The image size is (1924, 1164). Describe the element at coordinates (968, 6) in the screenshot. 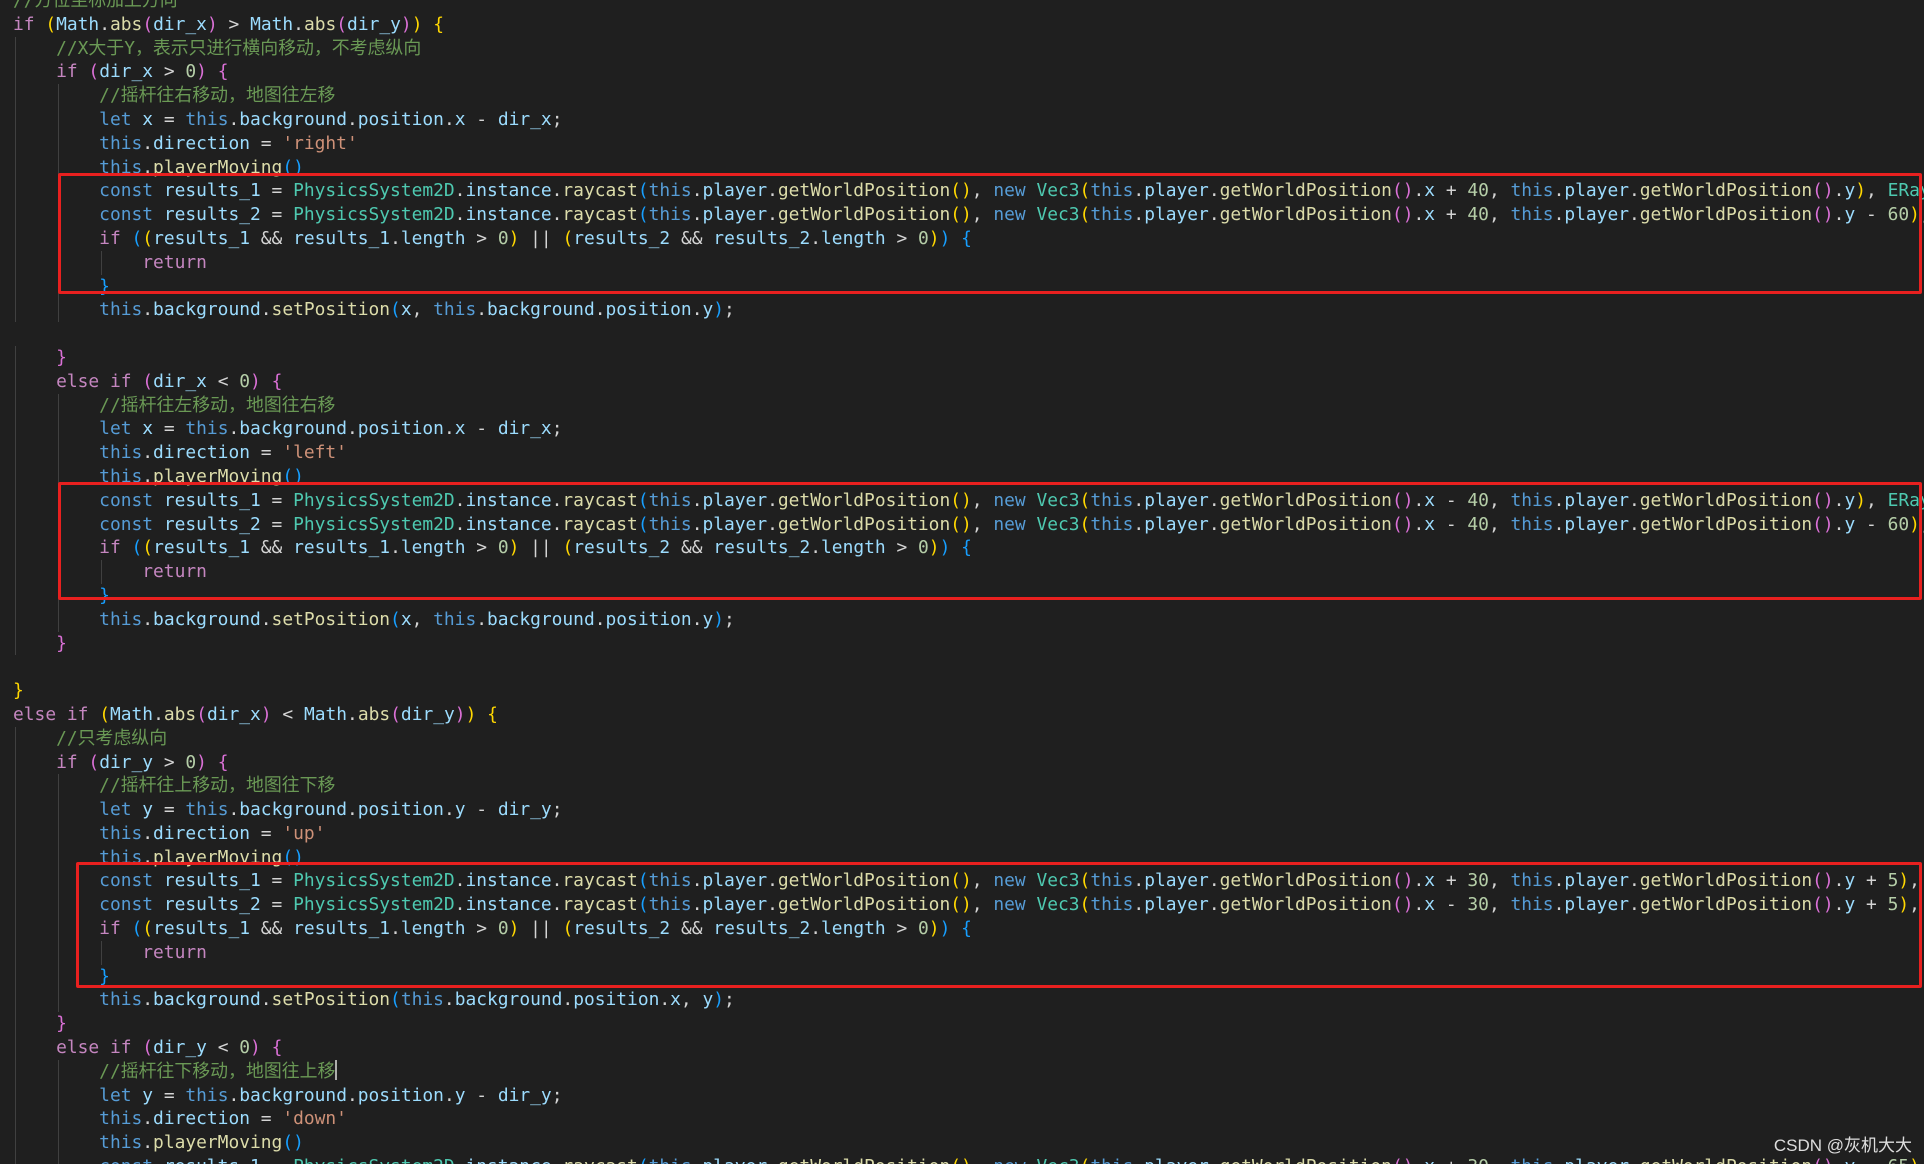

I see `code-line: //方位坐标加上方向` at that location.